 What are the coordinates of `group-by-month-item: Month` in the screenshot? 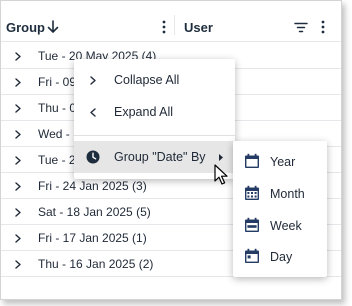 It's located at (280, 194).